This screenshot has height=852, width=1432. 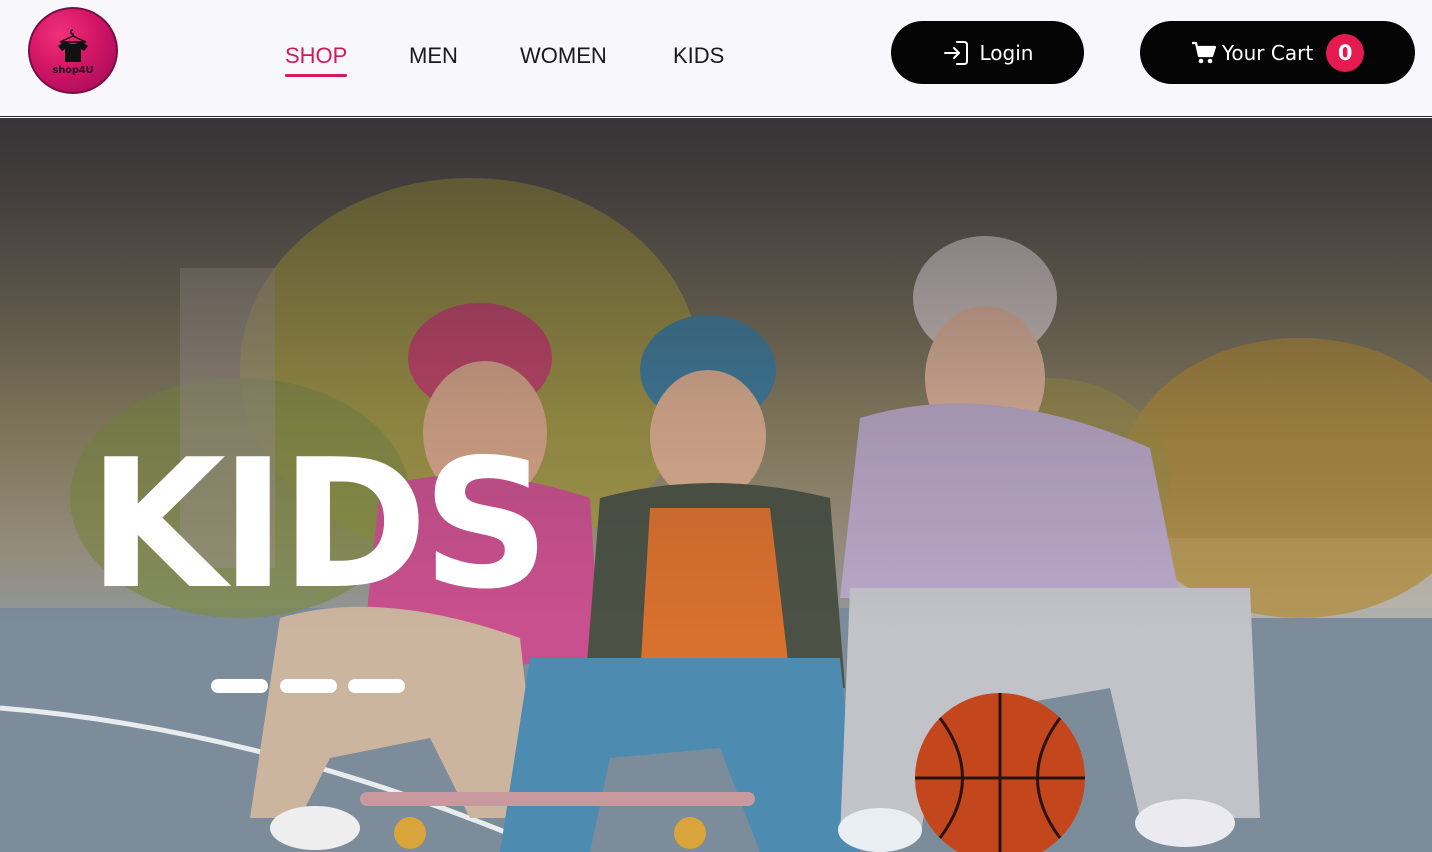 I want to click on shop4u-logo: shop4U, so click(x=73, y=50).